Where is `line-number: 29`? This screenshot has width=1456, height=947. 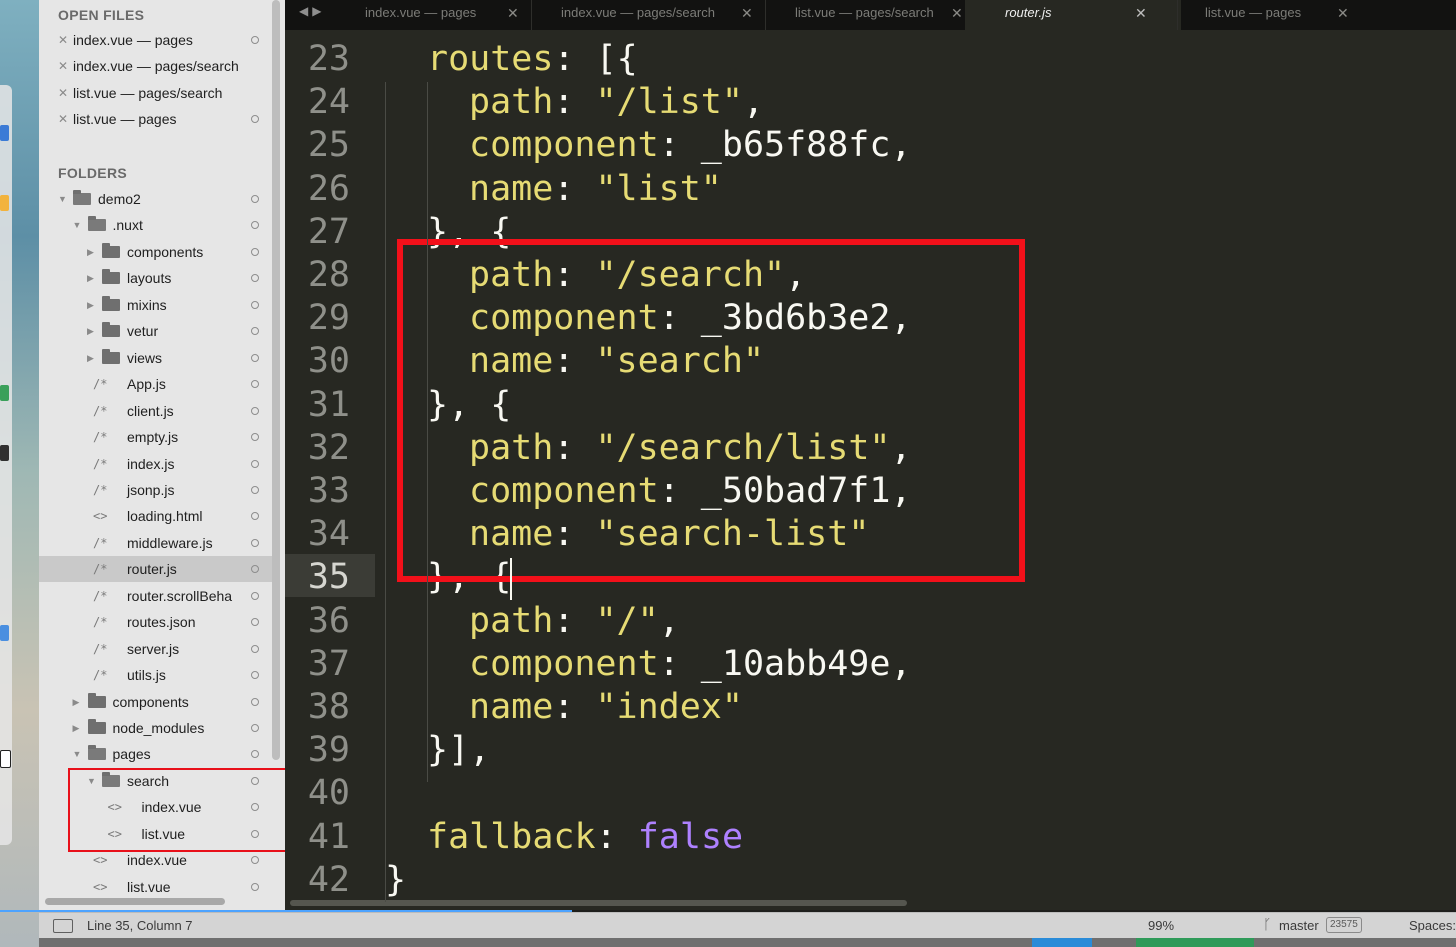
line-number: 29 is located at coordinates (328, 318).